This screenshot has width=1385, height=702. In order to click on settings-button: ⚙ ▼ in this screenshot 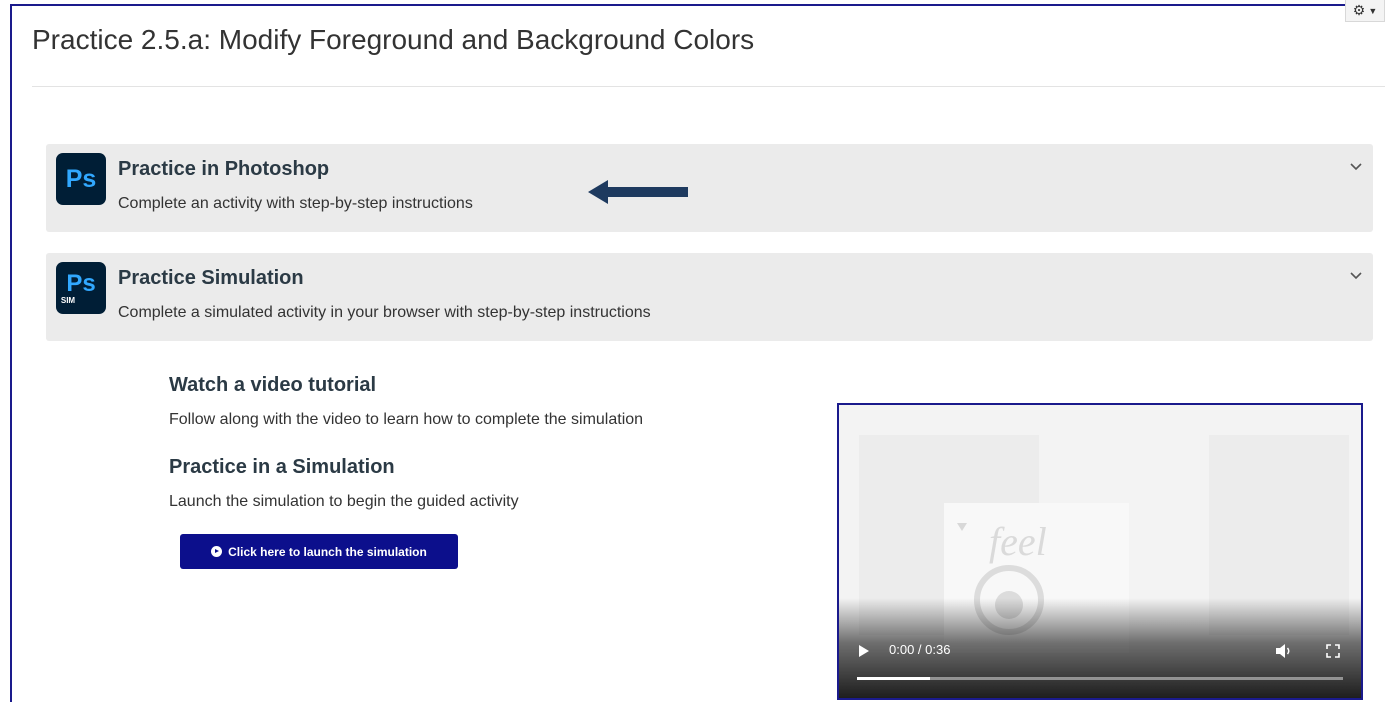, I will do `click(1365, 11)`.